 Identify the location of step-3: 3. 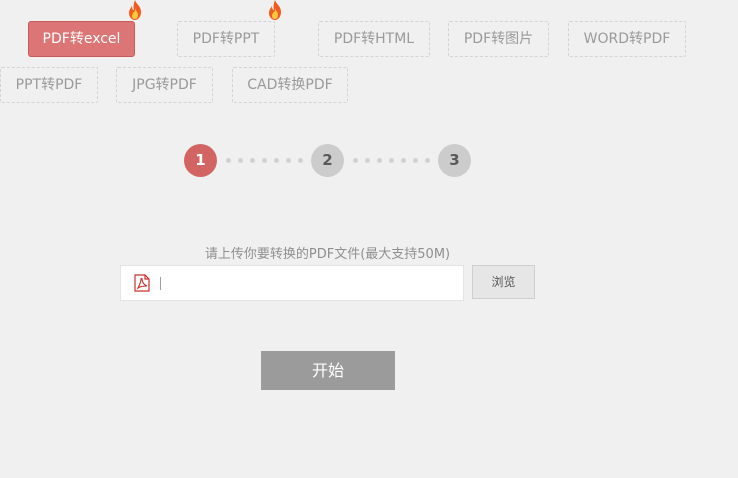
(454, 160).